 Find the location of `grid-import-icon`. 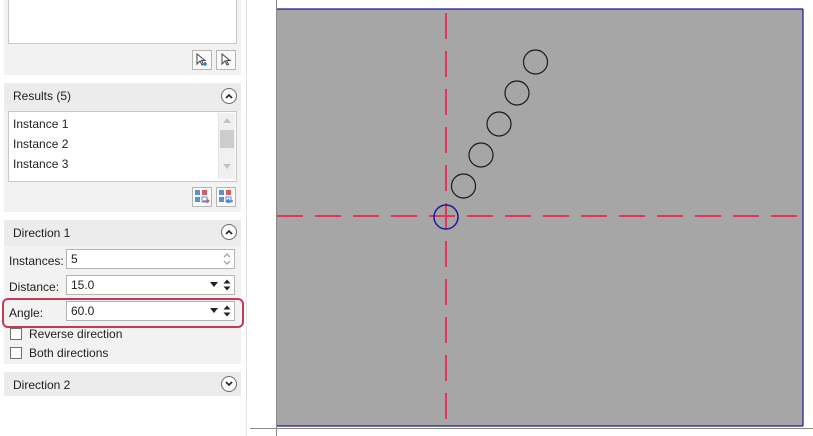

grid-import-icon is located at coordinates (226, 197).